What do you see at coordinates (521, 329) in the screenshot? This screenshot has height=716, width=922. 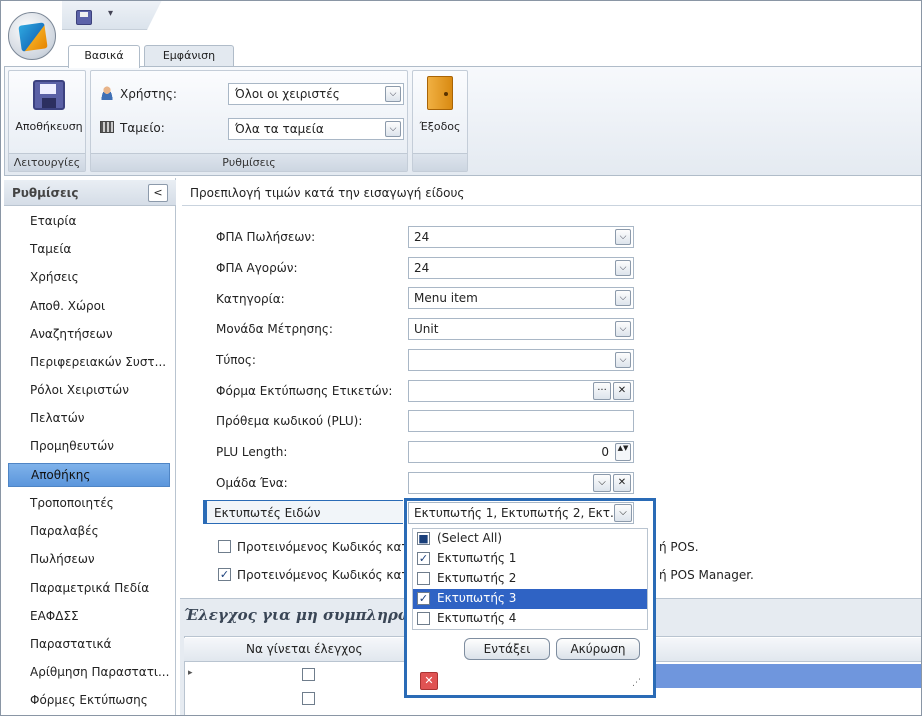 I see `unit-combo: Unit ⌵` at bounding box center [521, 329].